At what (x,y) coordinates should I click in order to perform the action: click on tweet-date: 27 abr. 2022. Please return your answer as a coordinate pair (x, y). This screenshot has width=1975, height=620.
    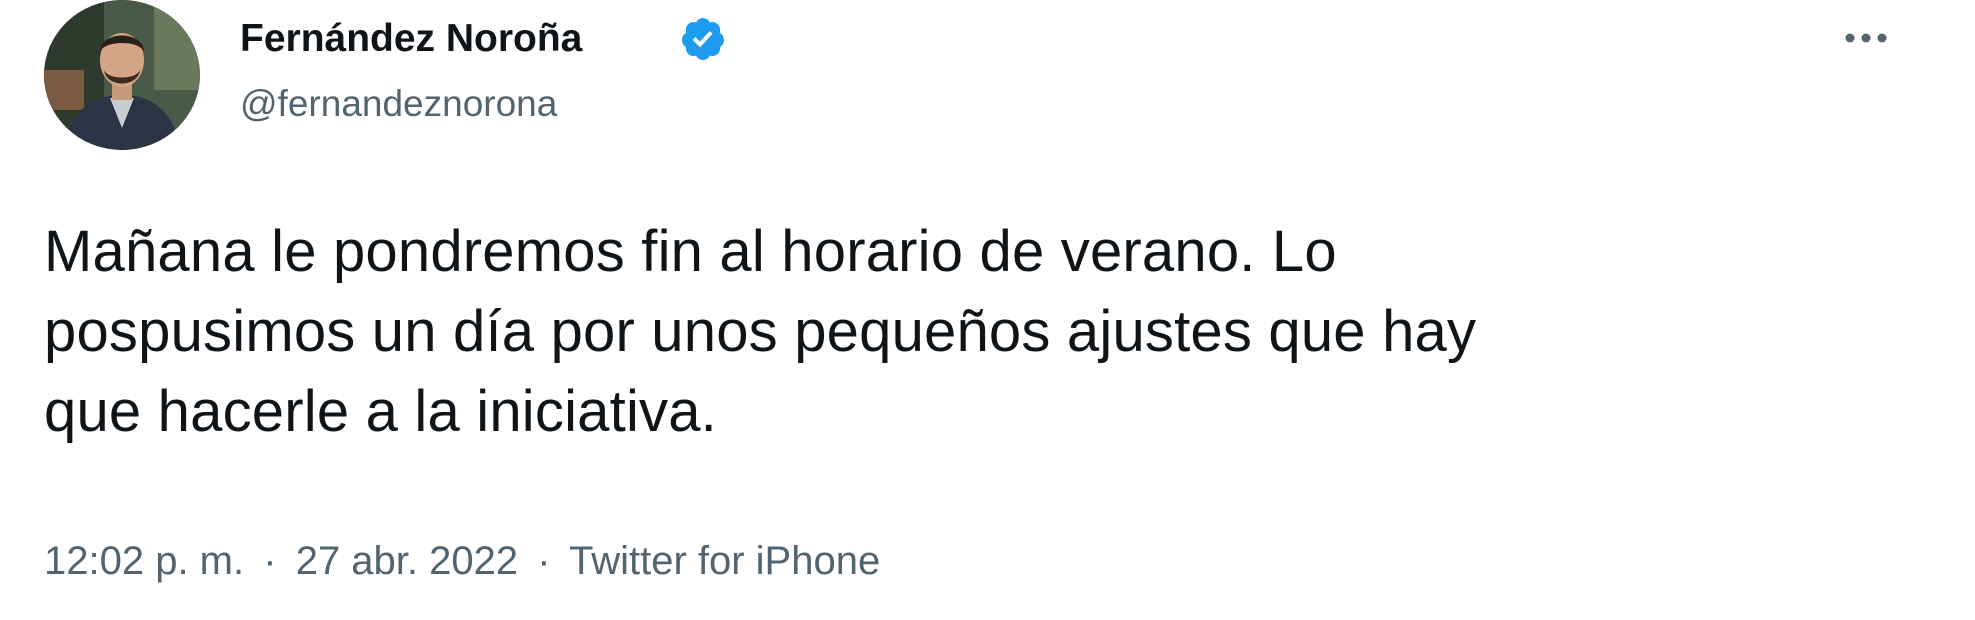
    Looking at the image, I should click on (407, 561).